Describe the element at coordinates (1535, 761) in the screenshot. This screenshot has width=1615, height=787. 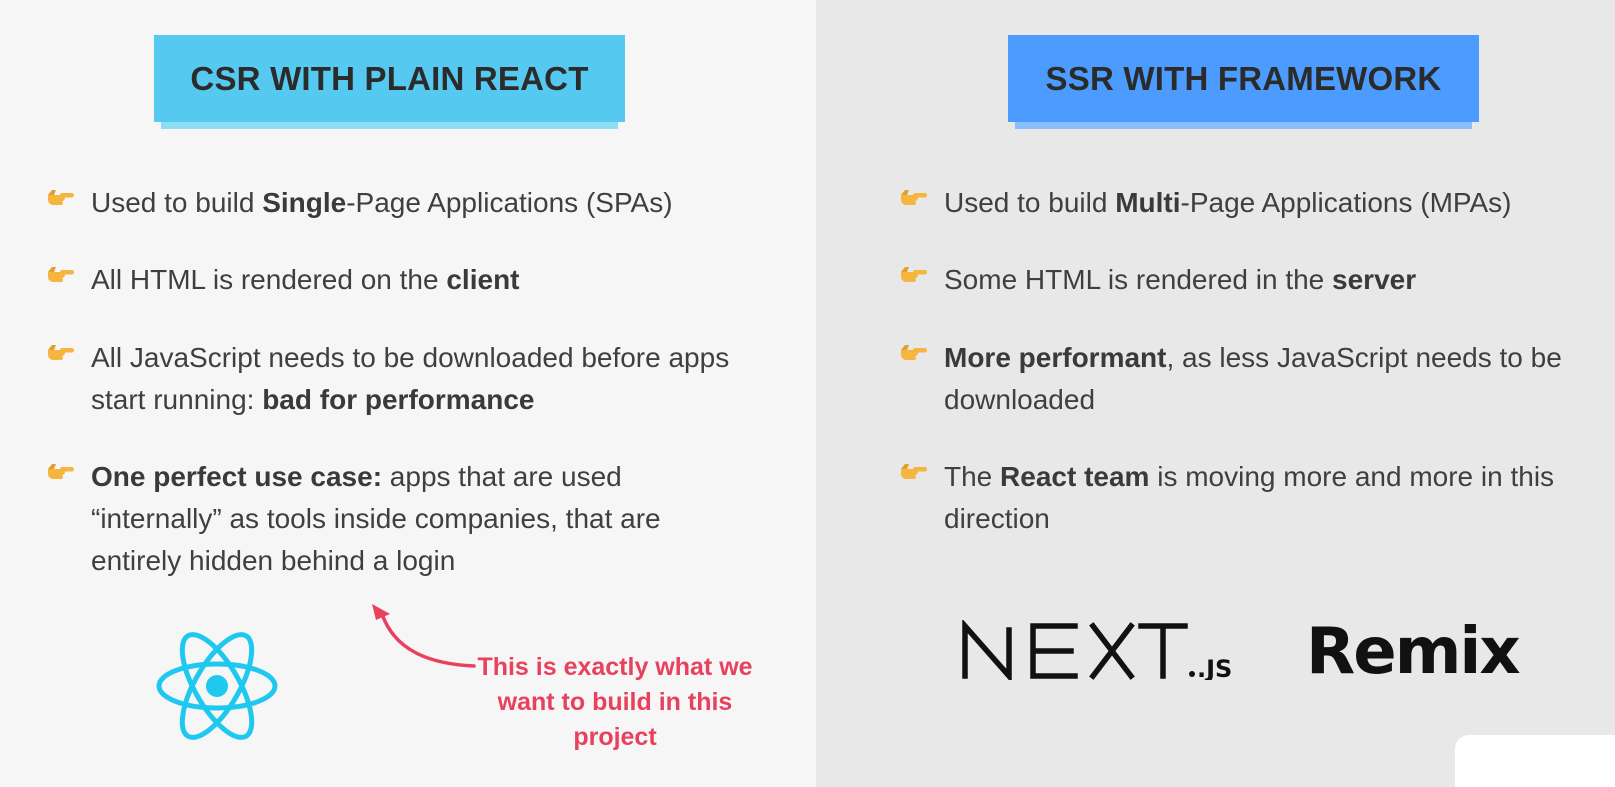
I see `white-blot` at that location.